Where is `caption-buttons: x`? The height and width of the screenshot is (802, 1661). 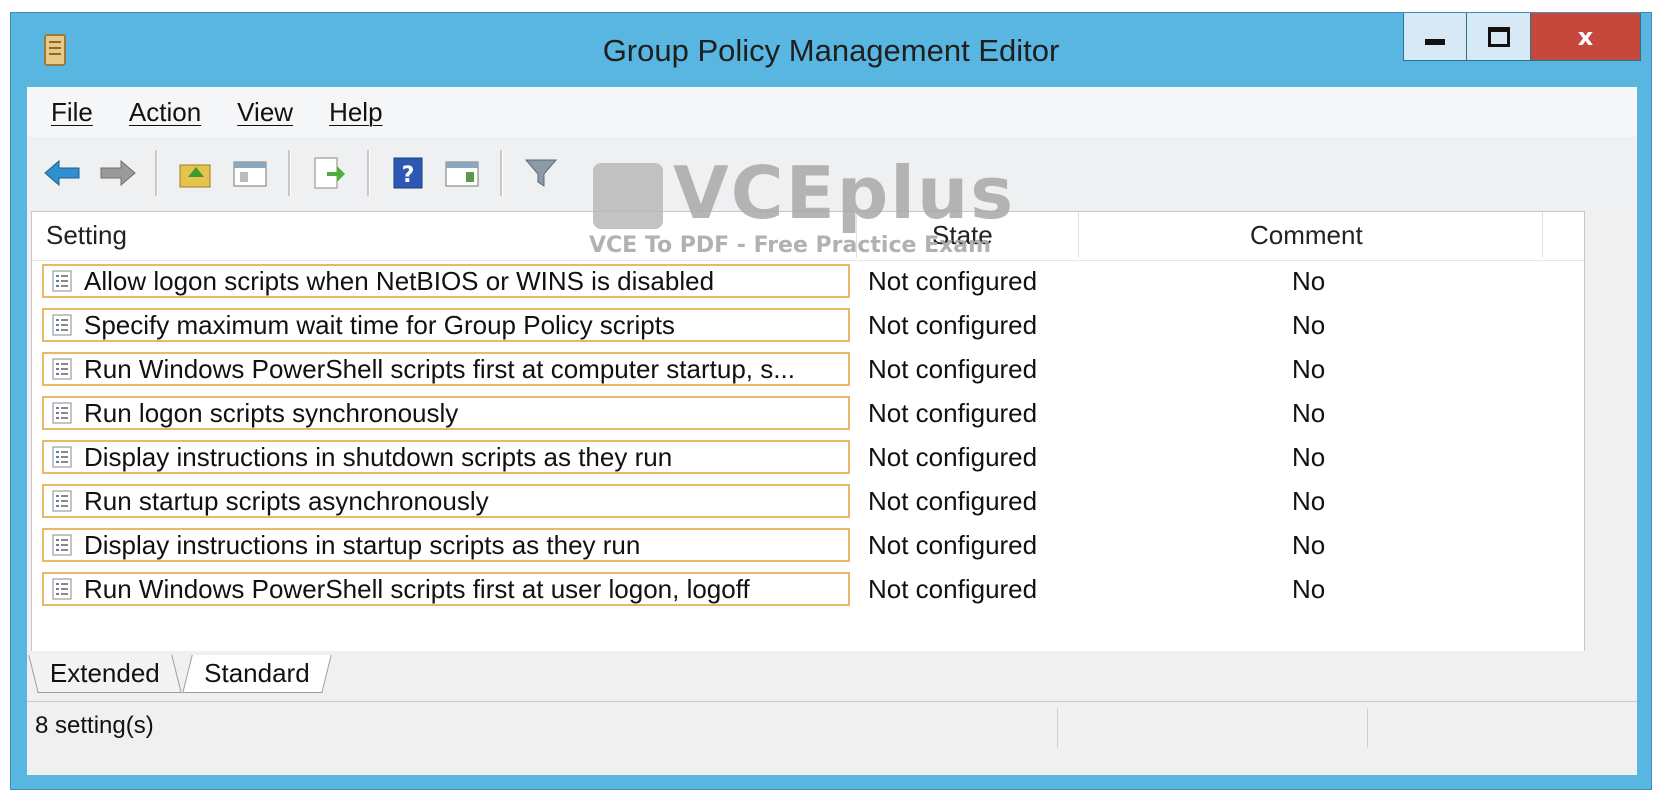
caption-buttons: x is located at coordinates (1522, 39).